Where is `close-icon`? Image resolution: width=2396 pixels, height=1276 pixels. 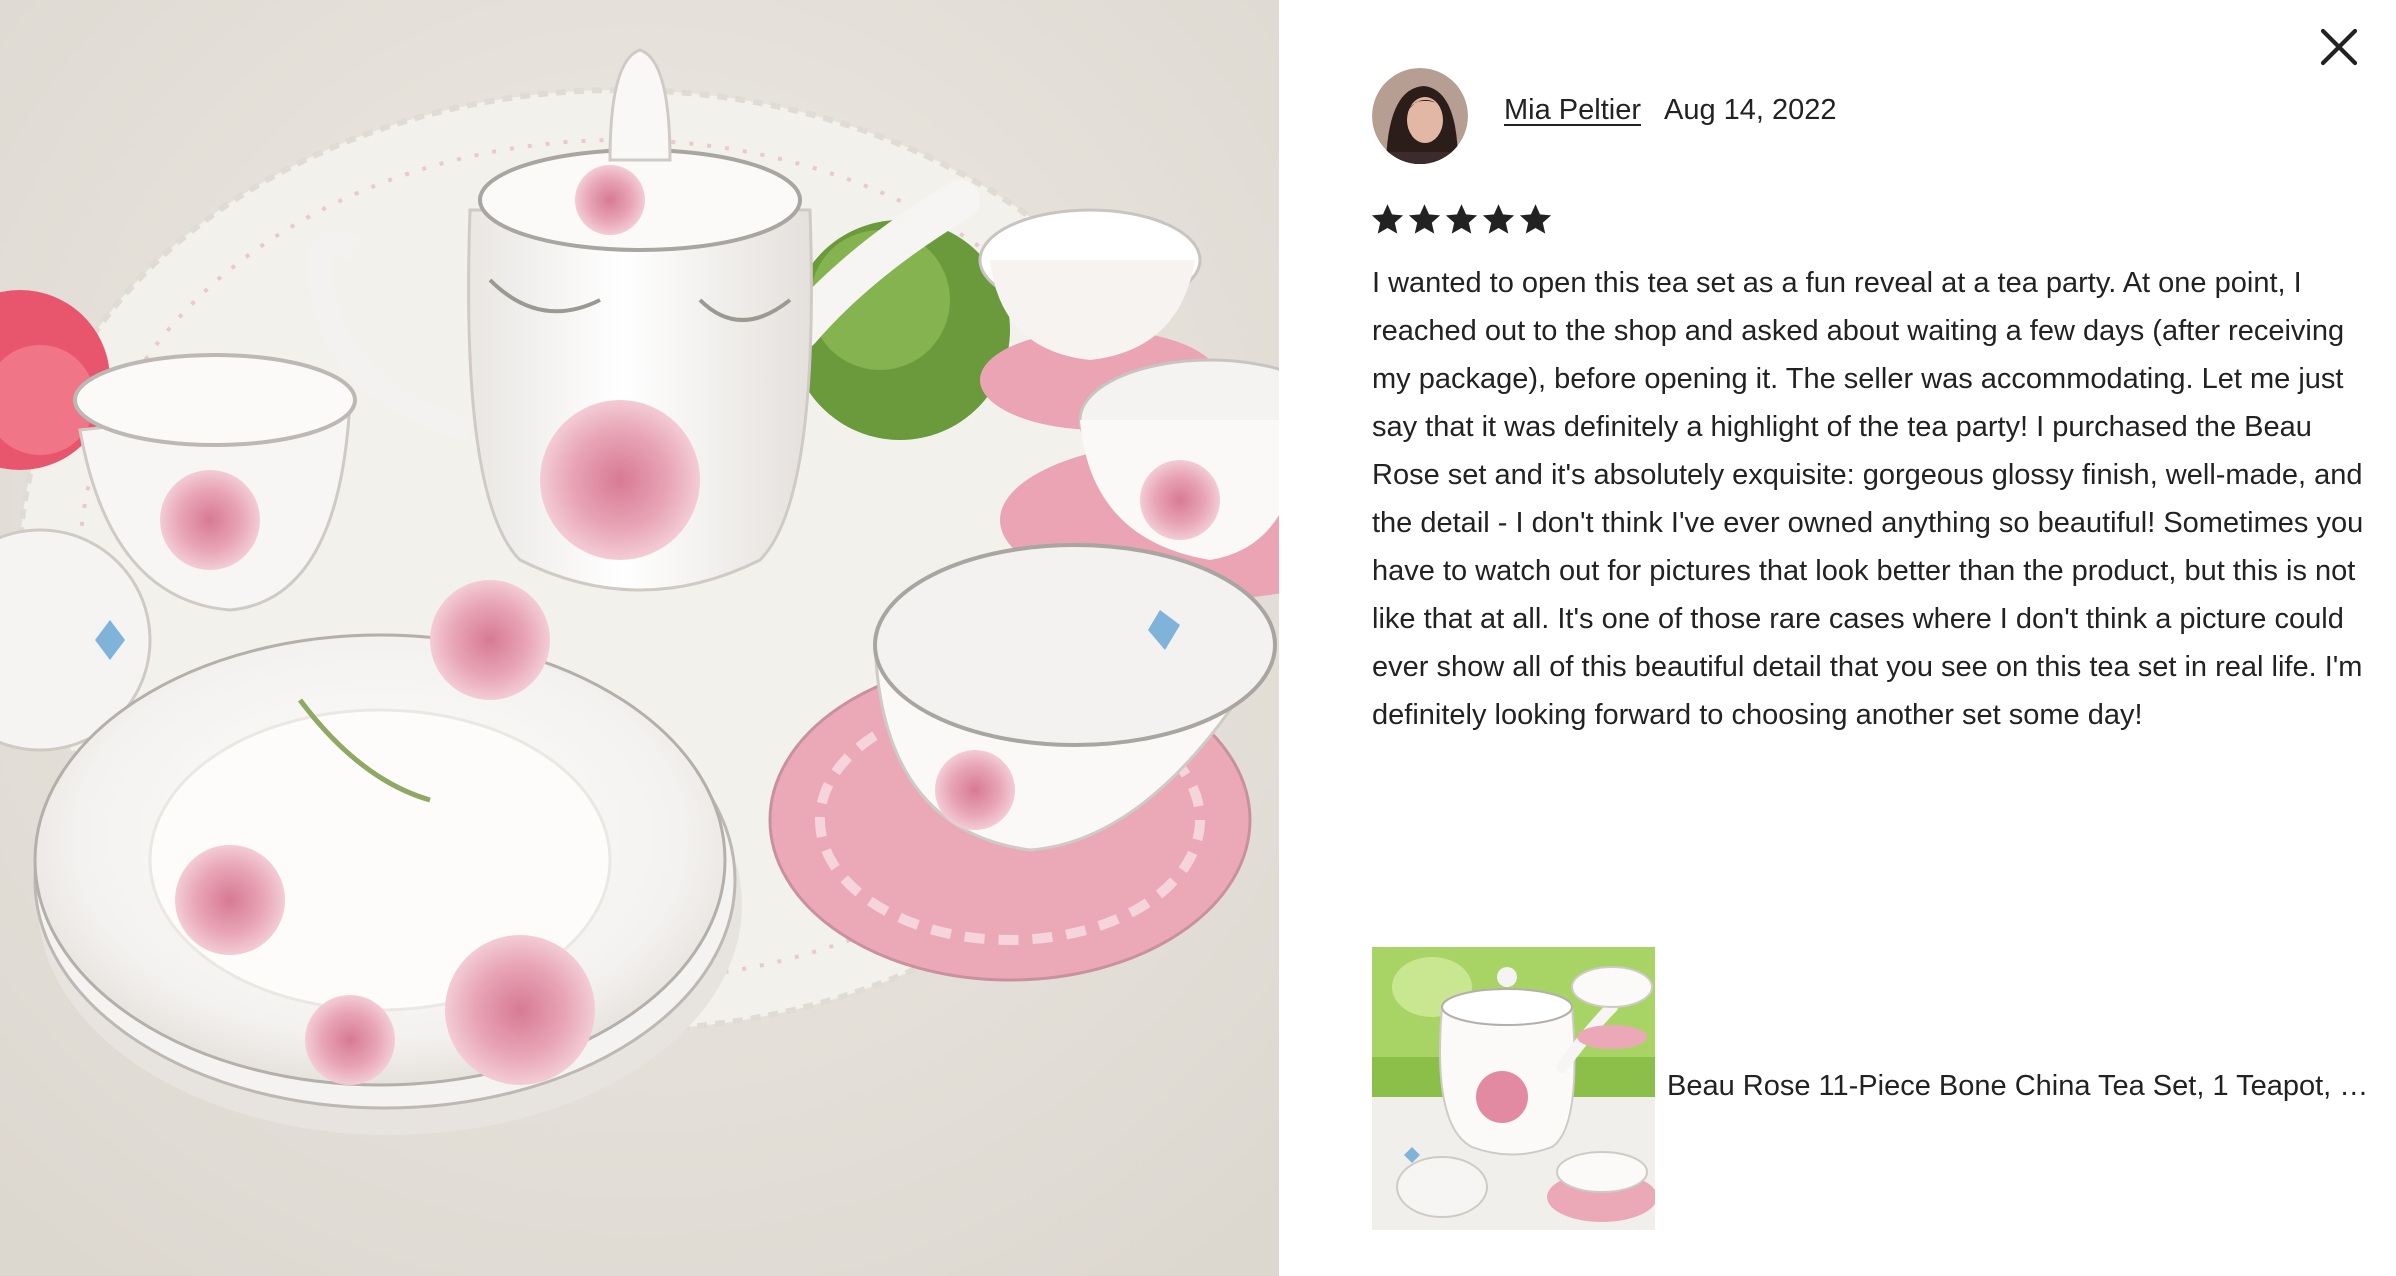 close-icon is located at coordinates (2339, 47).